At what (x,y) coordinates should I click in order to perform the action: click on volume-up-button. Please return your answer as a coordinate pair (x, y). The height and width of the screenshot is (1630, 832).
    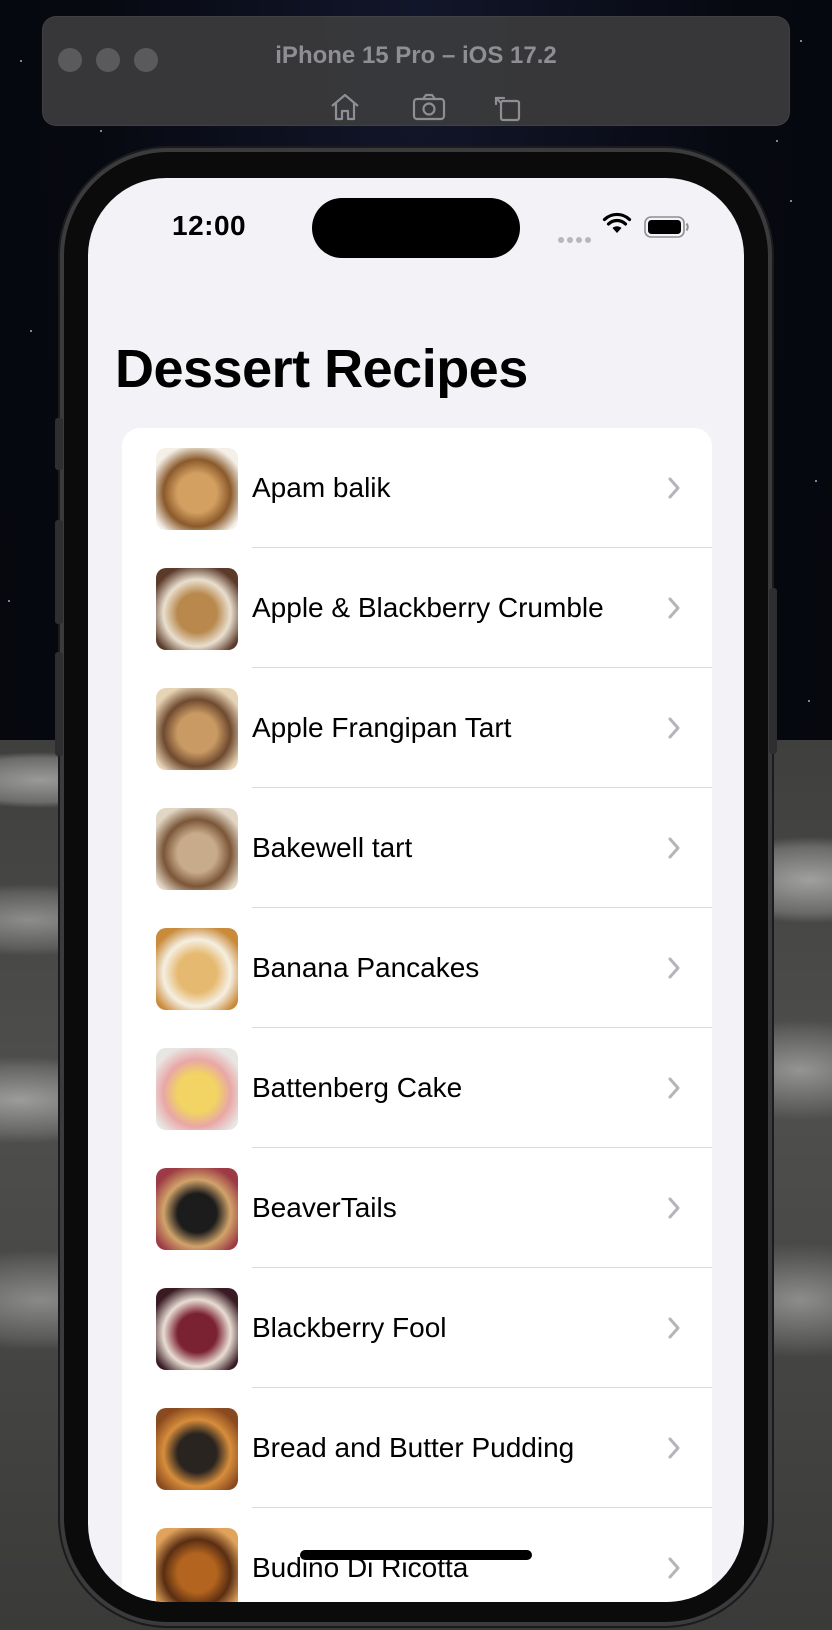
    Looking at the image, I should click on (59, 572).